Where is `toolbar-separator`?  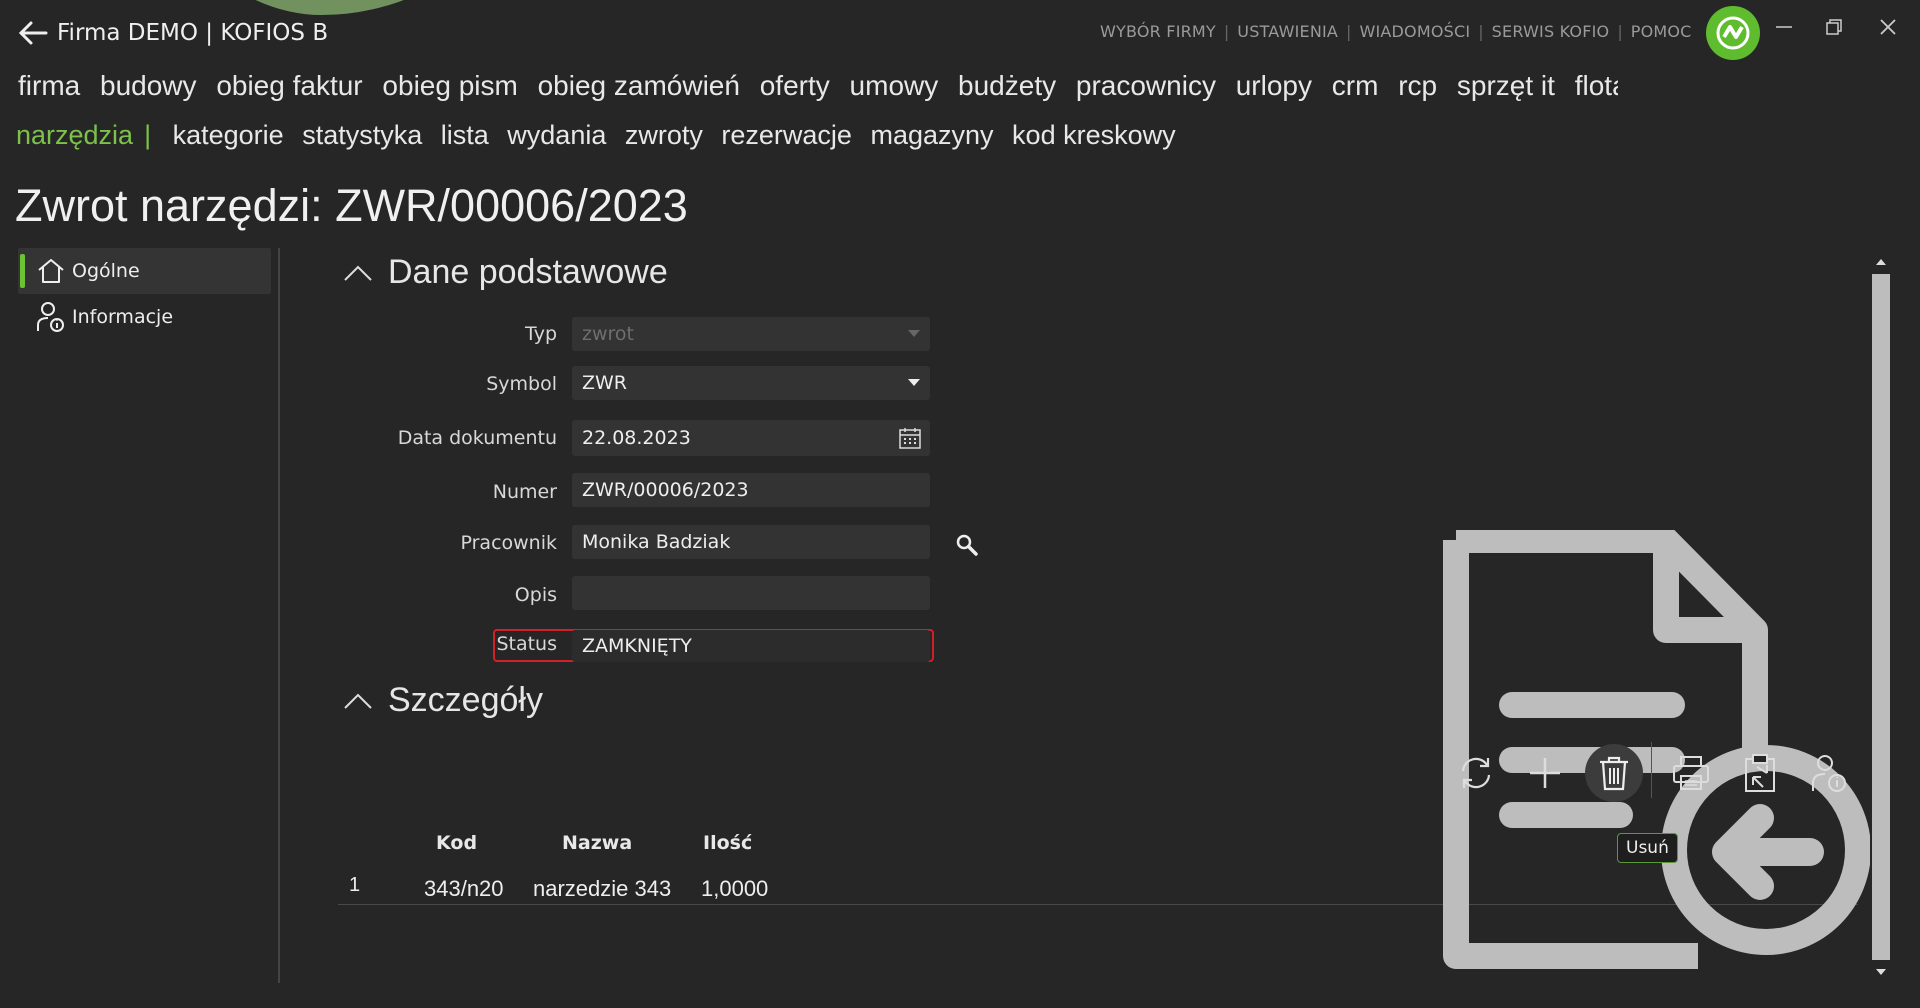
toolbar-separator is located at coordinates (1651, 770).